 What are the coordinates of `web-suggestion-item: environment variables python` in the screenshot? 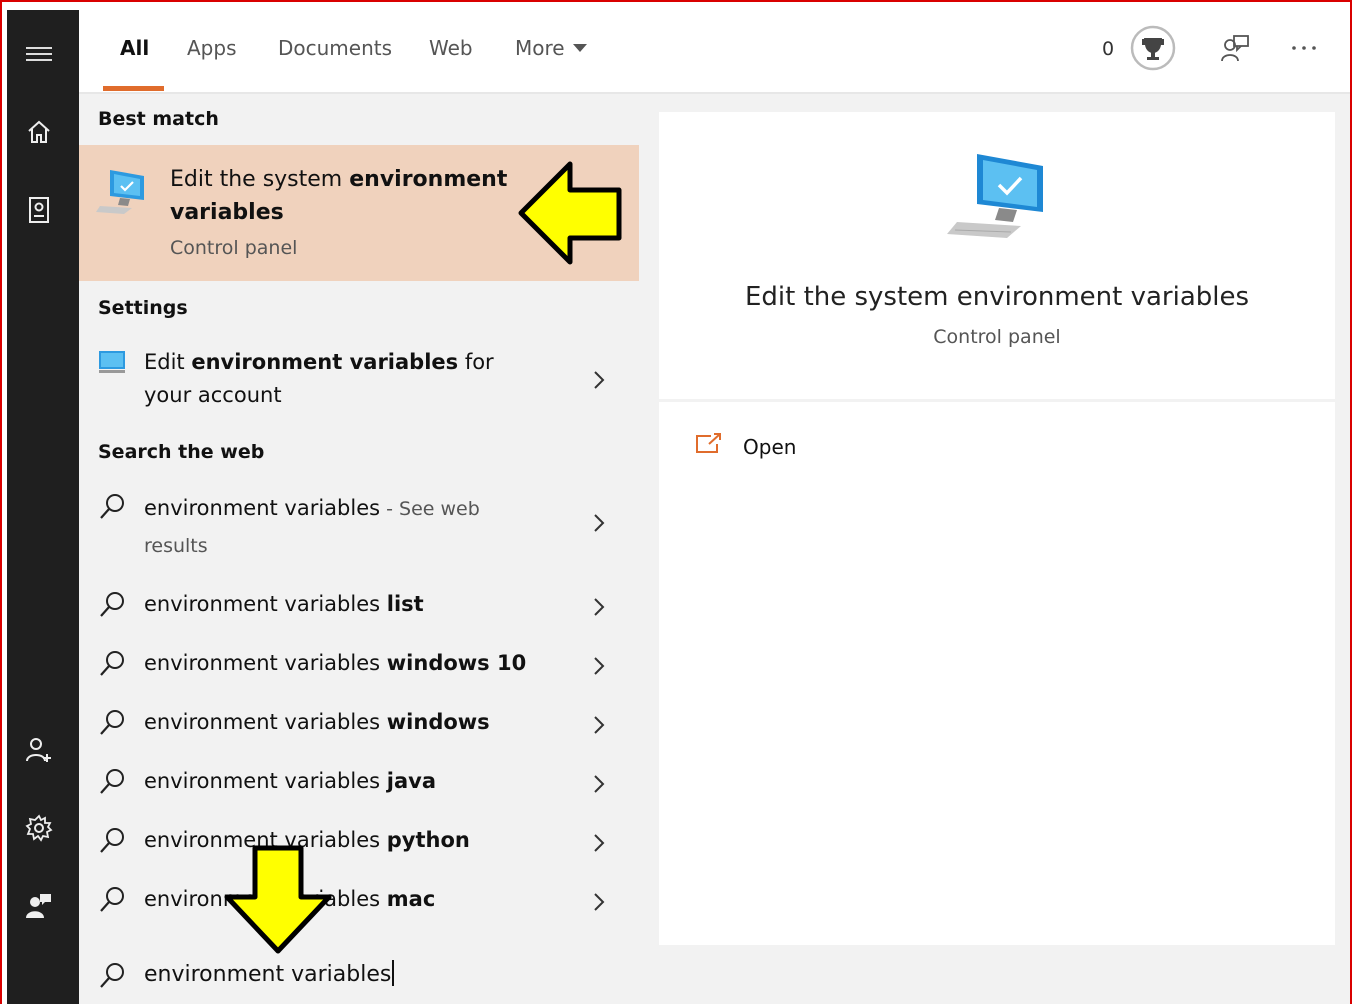 It's located at (359, 843).